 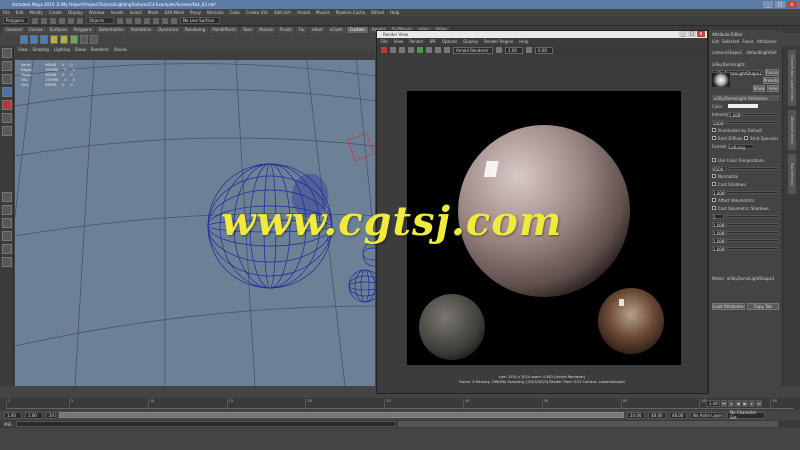 What do you see at coordinates (714, 200) in the screenshot?
I see `affect-volumetrics-checkbox` at bounding box center [714, 200].